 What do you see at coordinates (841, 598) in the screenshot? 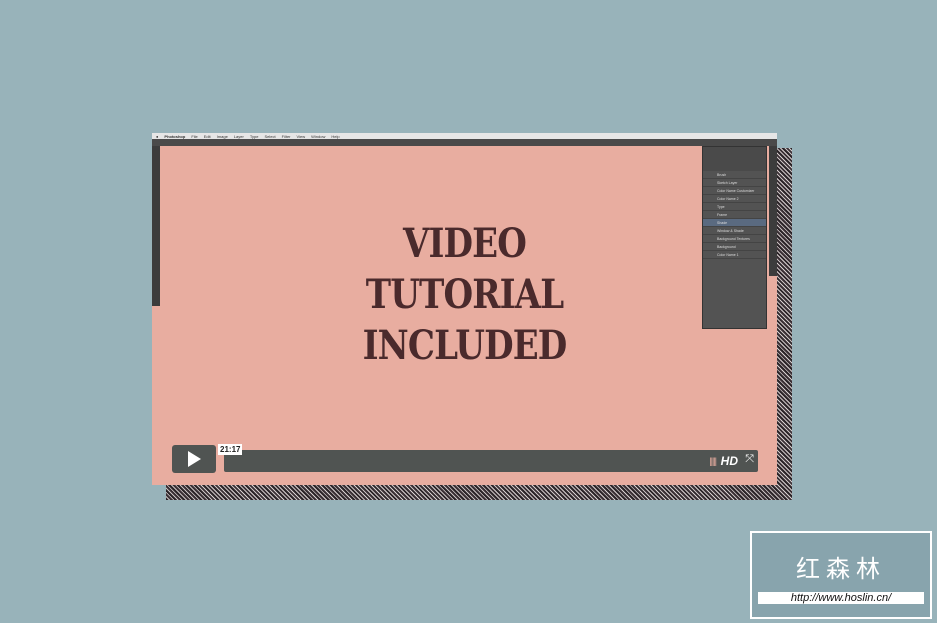
I see `watermark-url: http://www.hoslin.cn/` at bounding box center [841, 598].